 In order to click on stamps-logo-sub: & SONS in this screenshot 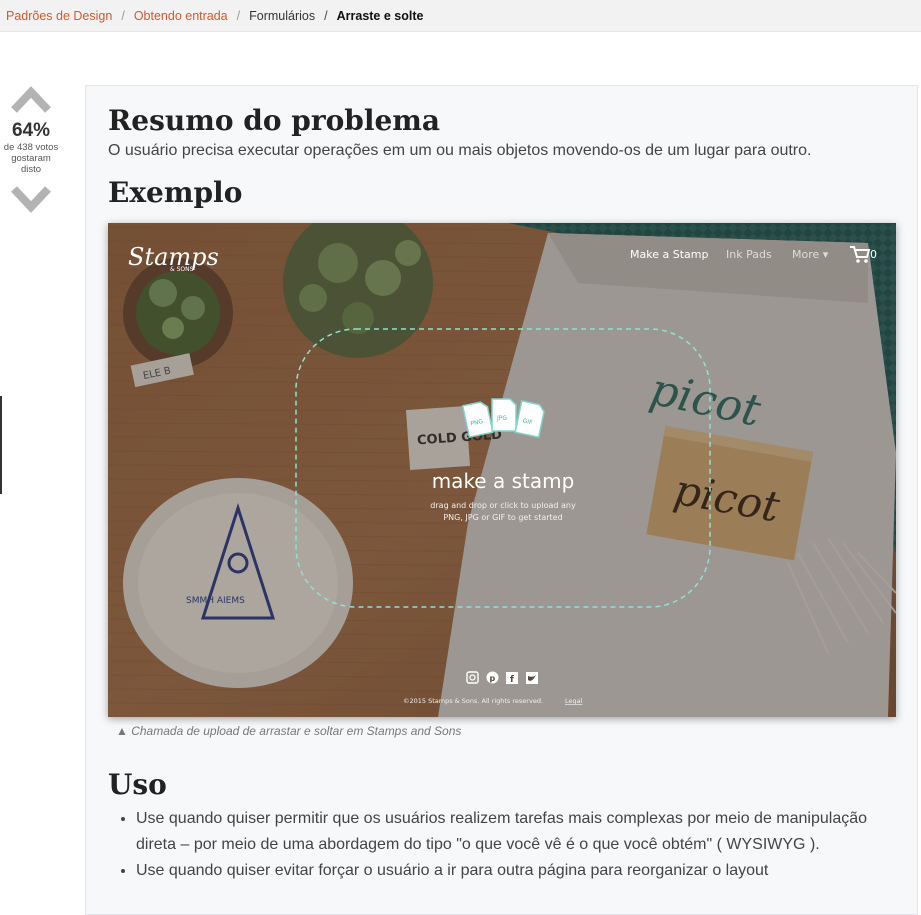, I will do `click(182, 269)`.